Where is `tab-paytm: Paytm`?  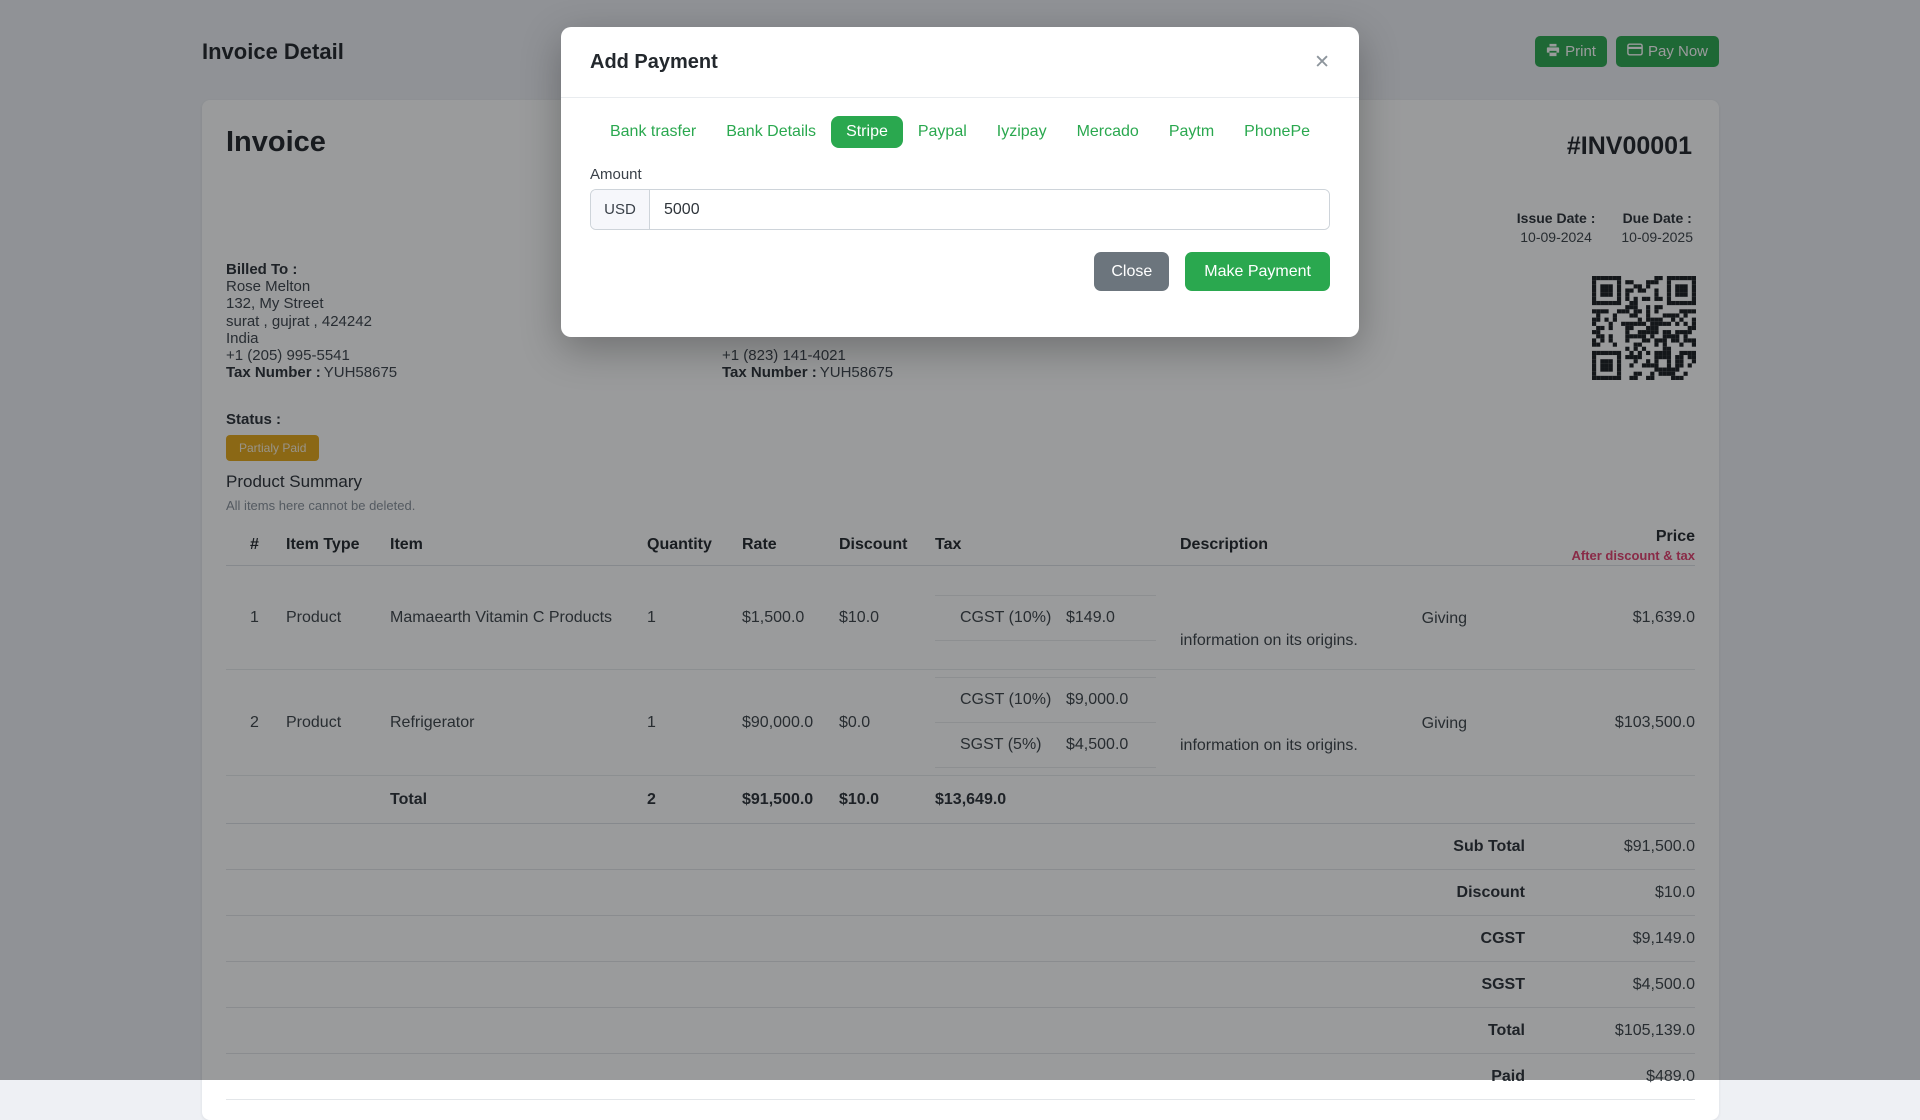
tab-paytm: Paytm is located at coordinates (1191, 132).